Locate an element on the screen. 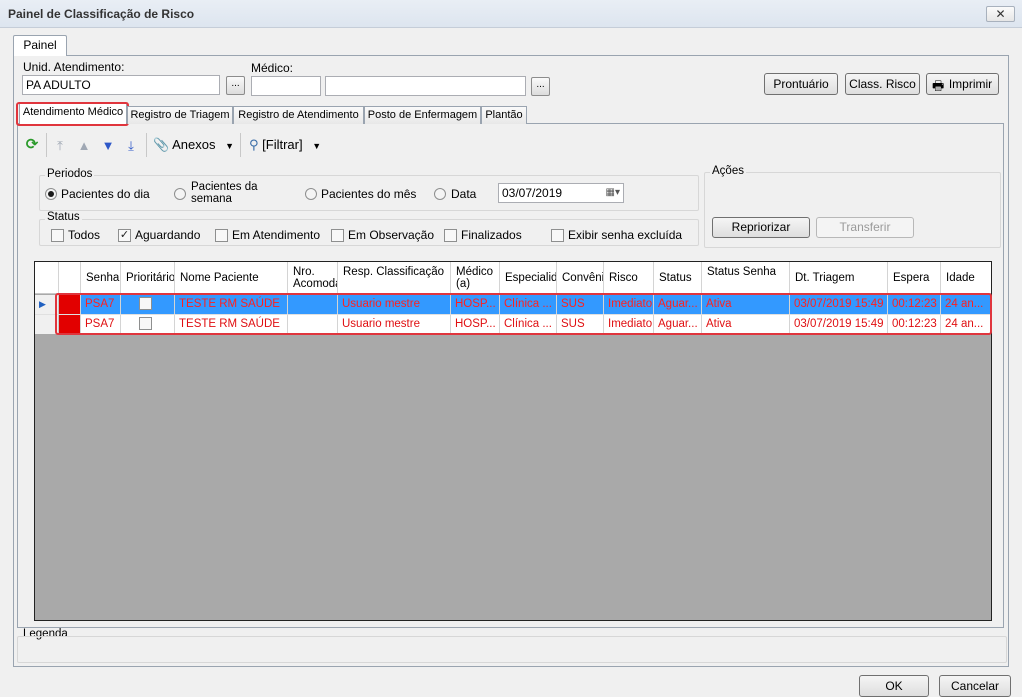 This screenshot has height=697, width=1022. repriorizar-button: Repriorizar is located at coordinates (761, 227).